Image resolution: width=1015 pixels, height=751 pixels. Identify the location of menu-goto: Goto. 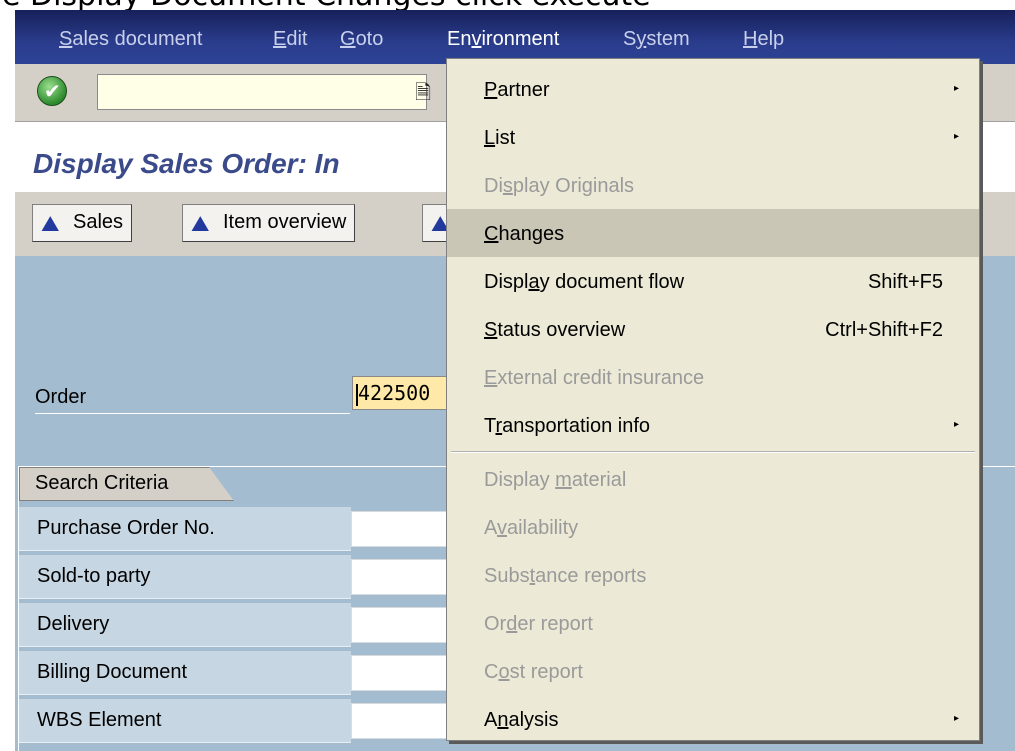
(361, 39).